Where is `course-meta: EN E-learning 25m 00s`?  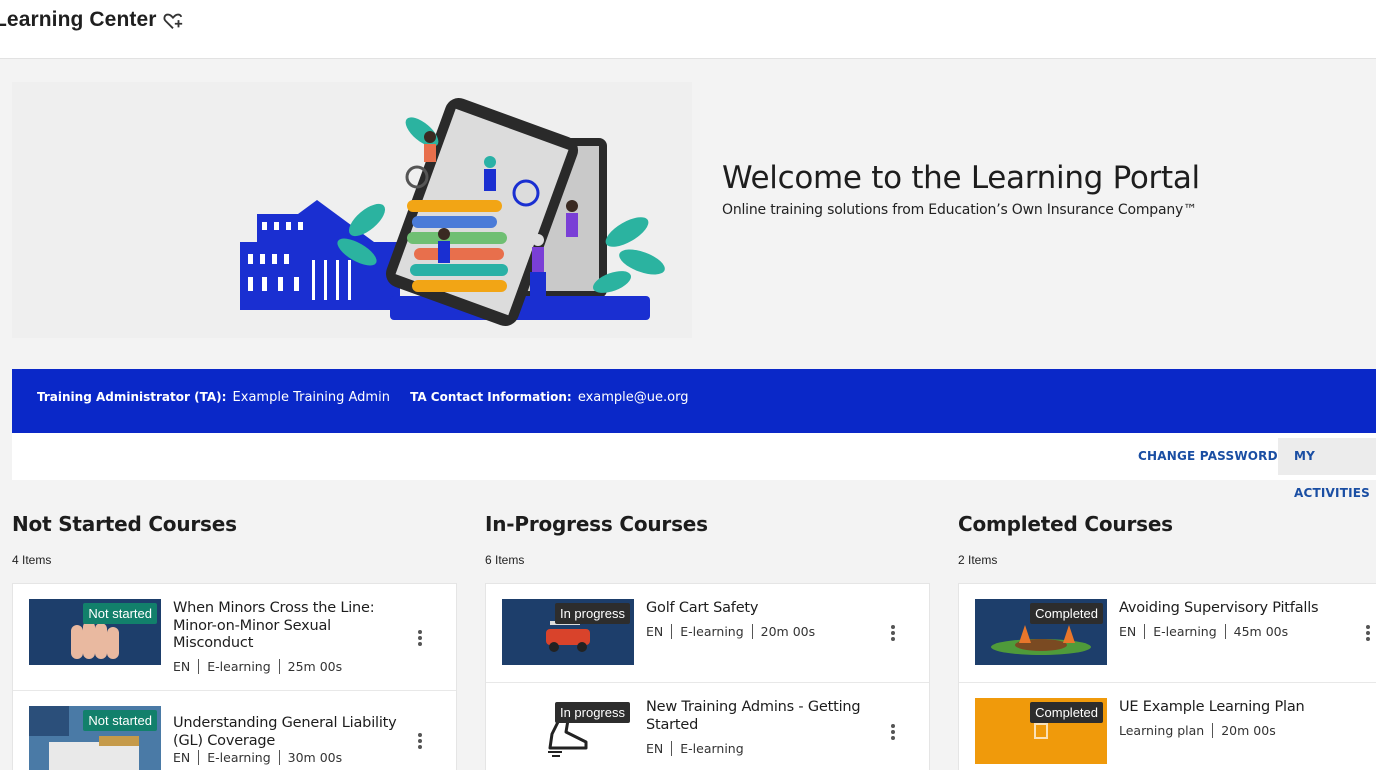
course-meta: EN E-learning 25m 00s is located at coordinates (257, 666).